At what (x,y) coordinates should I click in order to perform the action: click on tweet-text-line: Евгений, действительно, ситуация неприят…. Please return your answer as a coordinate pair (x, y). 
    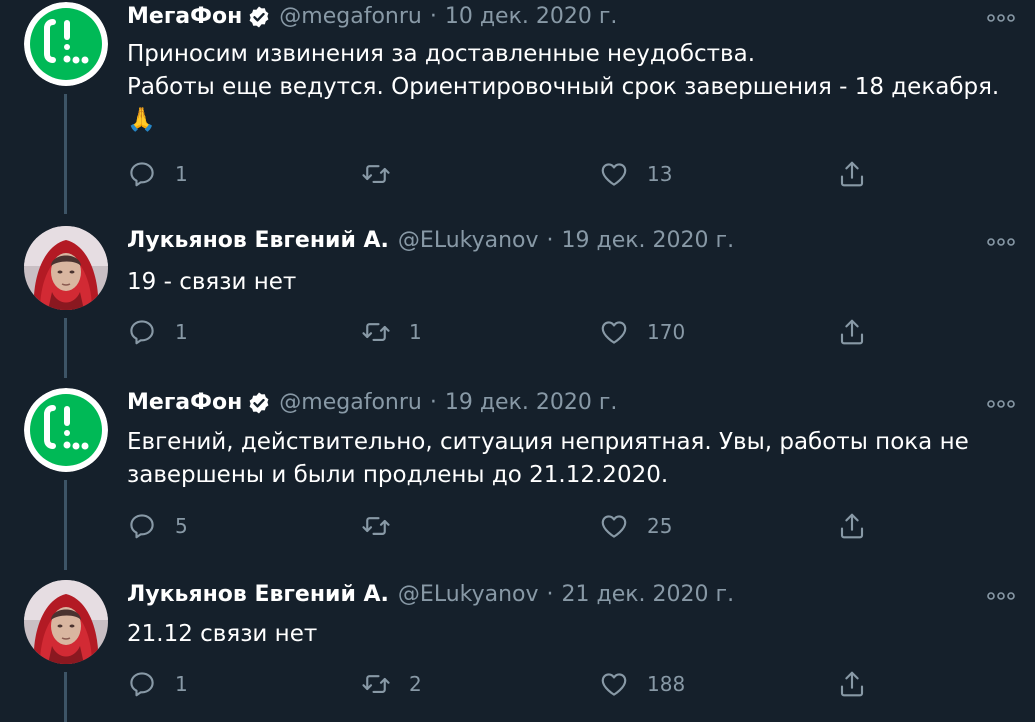
    Looking at the image, I should click on (548, 442).